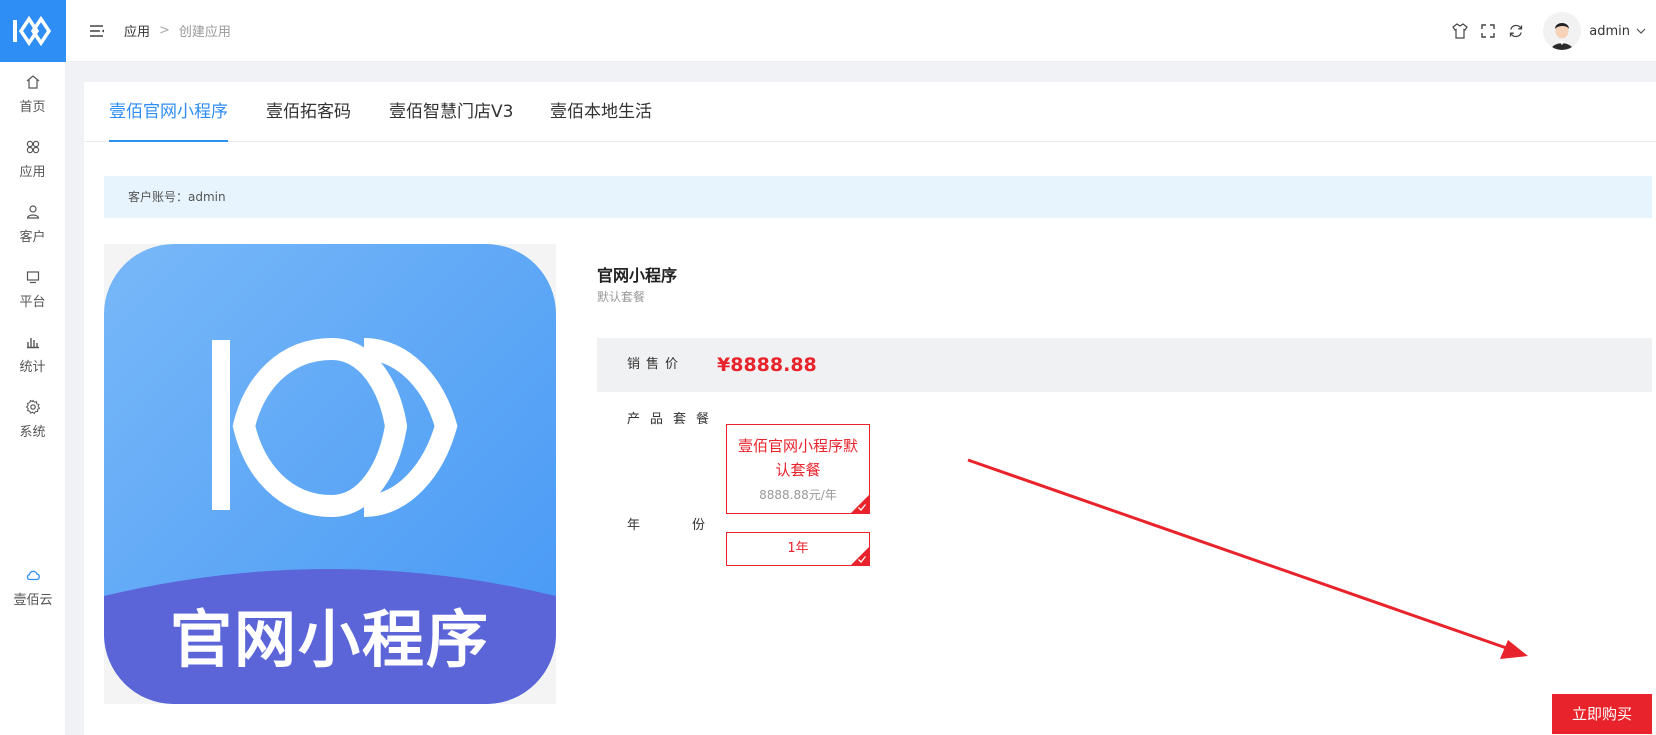 Image resolution: width=1656 pixels, height=735 pixels. Describe the element at coordinates (797, 458) in the screenshot. I see `package-name: 壹佰官网小程序默认套餐` at that location.